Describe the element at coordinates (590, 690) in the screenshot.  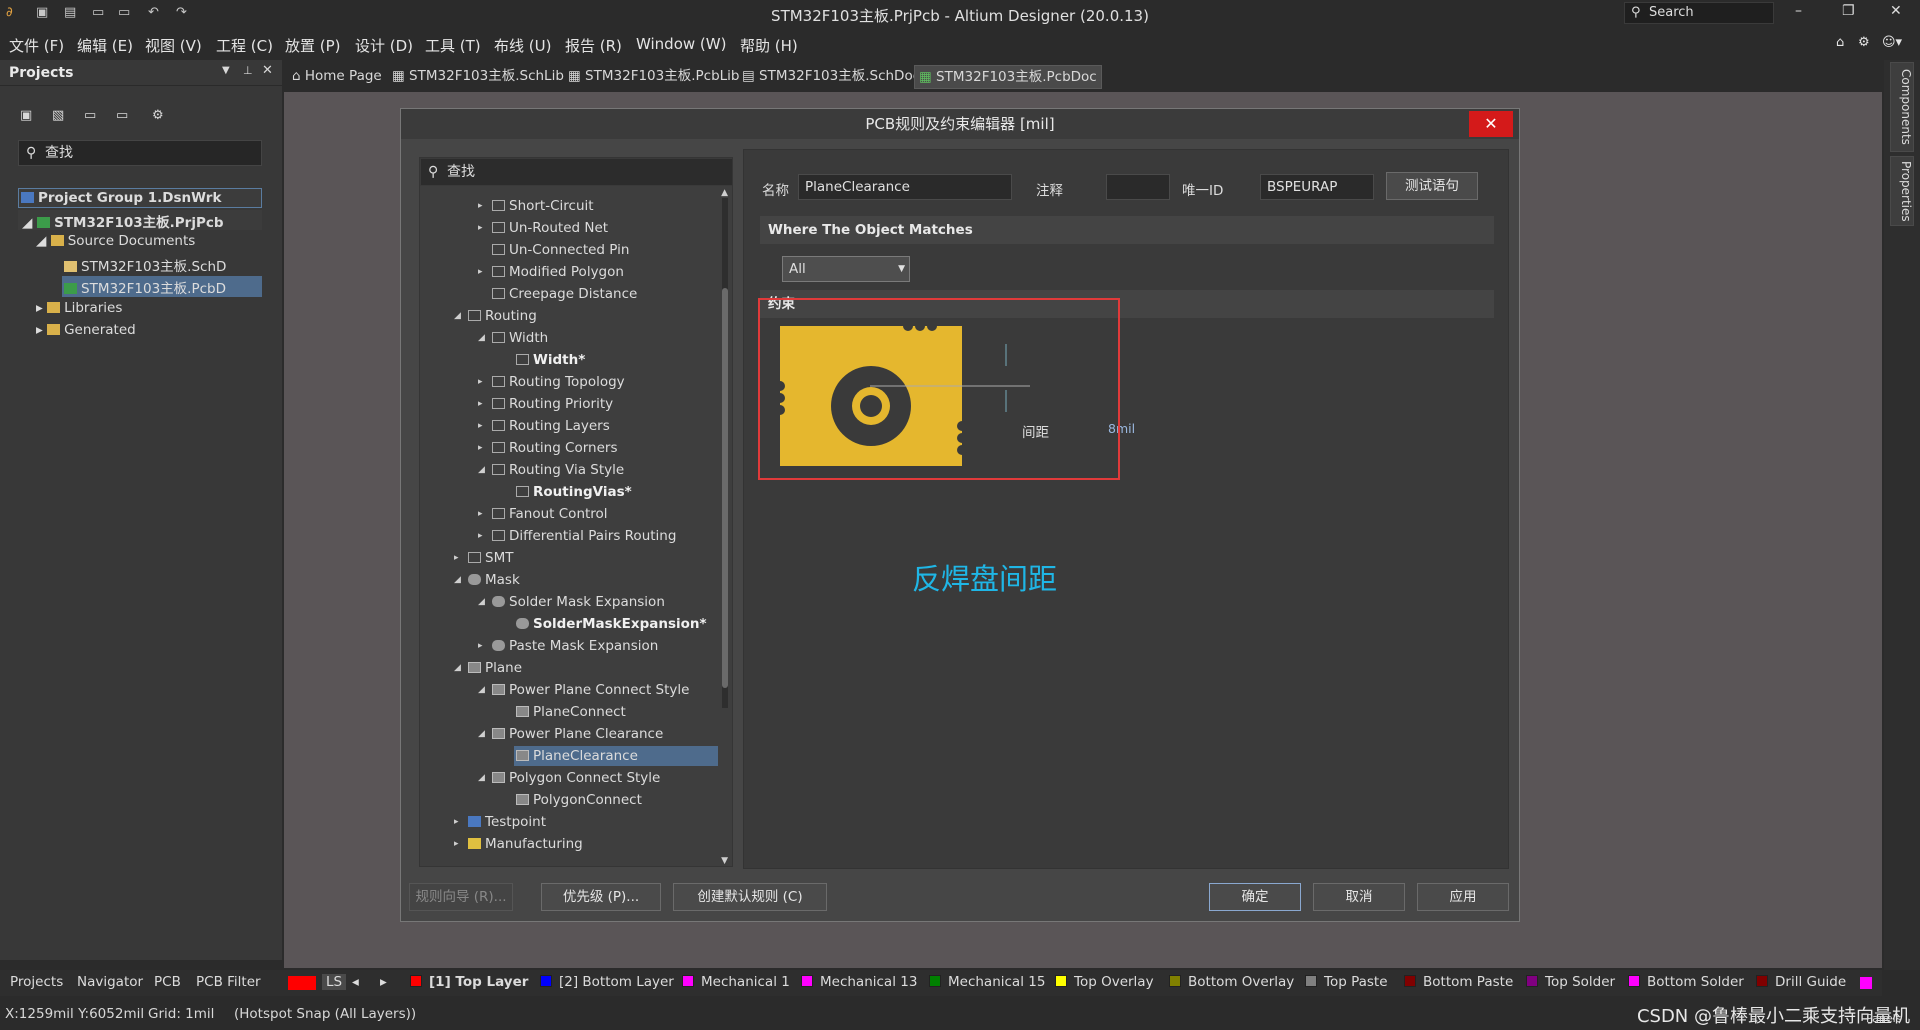
I see `rule-node-power-plane-connect-style: Power Plane Connect Style` at that location.